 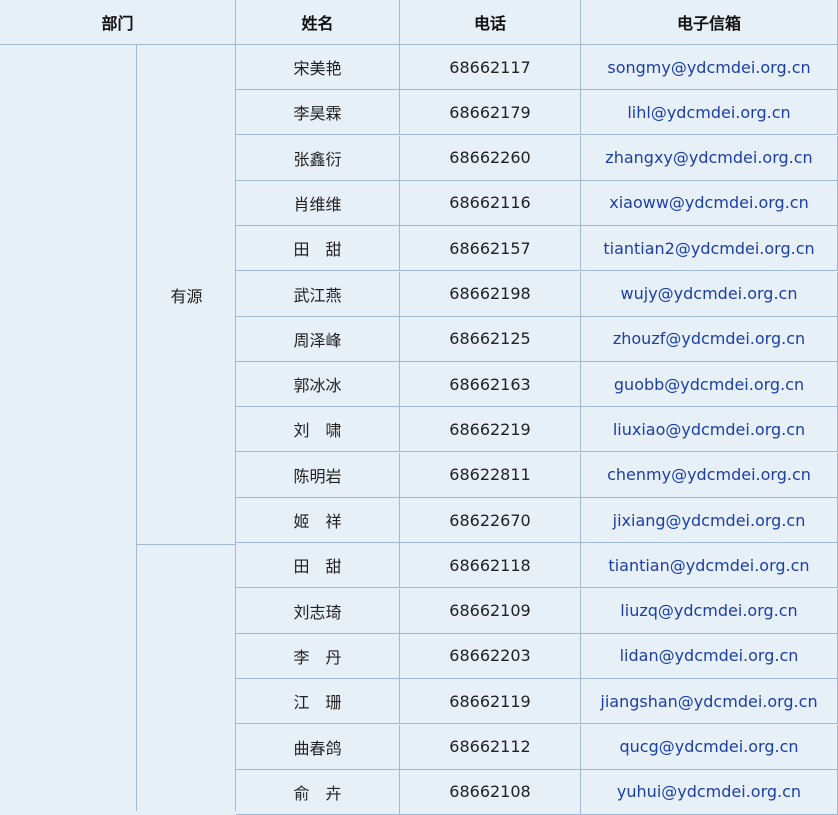 I want to click on email-link: lihl@ydcmdei.org.cn, so click(x=709, y=113).